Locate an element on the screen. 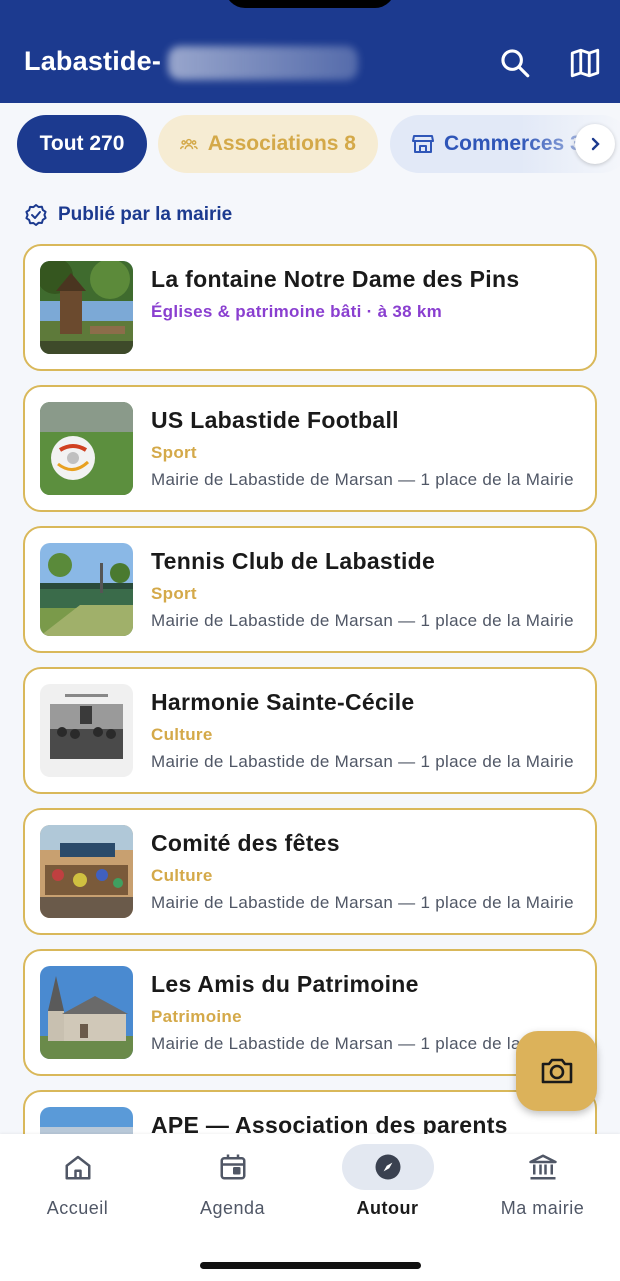 The width and height of the screenshot is (620, 1281). home-indicator is located at coordinates (310, 1265).